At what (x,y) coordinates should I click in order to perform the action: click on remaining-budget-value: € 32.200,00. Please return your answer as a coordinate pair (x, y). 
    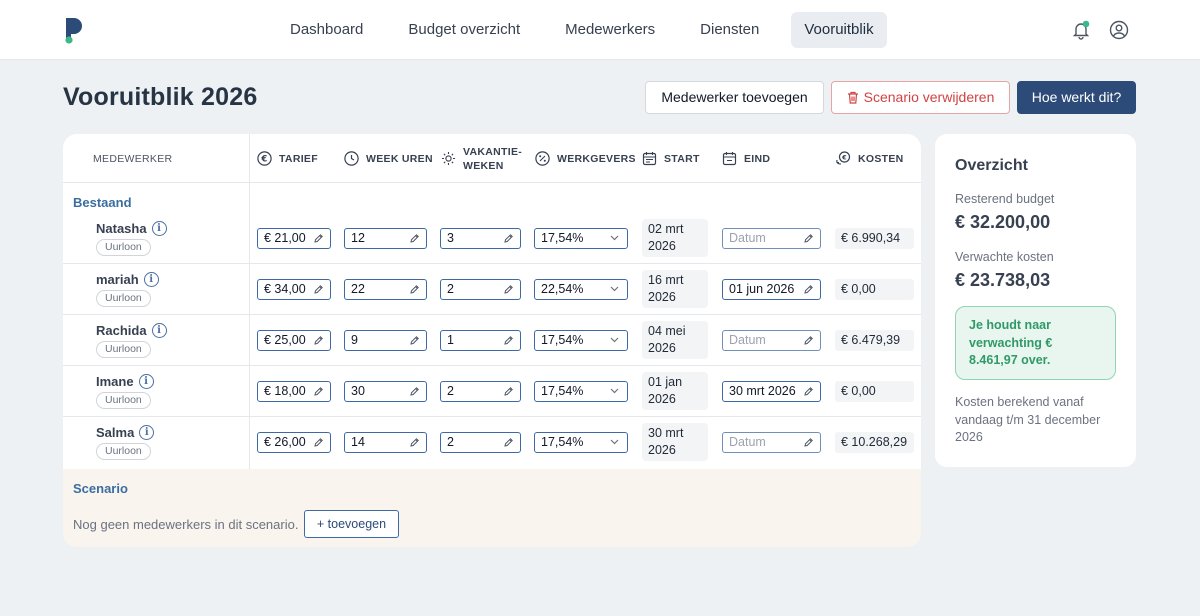
    Looking at the image, I should click on (1003, 222).